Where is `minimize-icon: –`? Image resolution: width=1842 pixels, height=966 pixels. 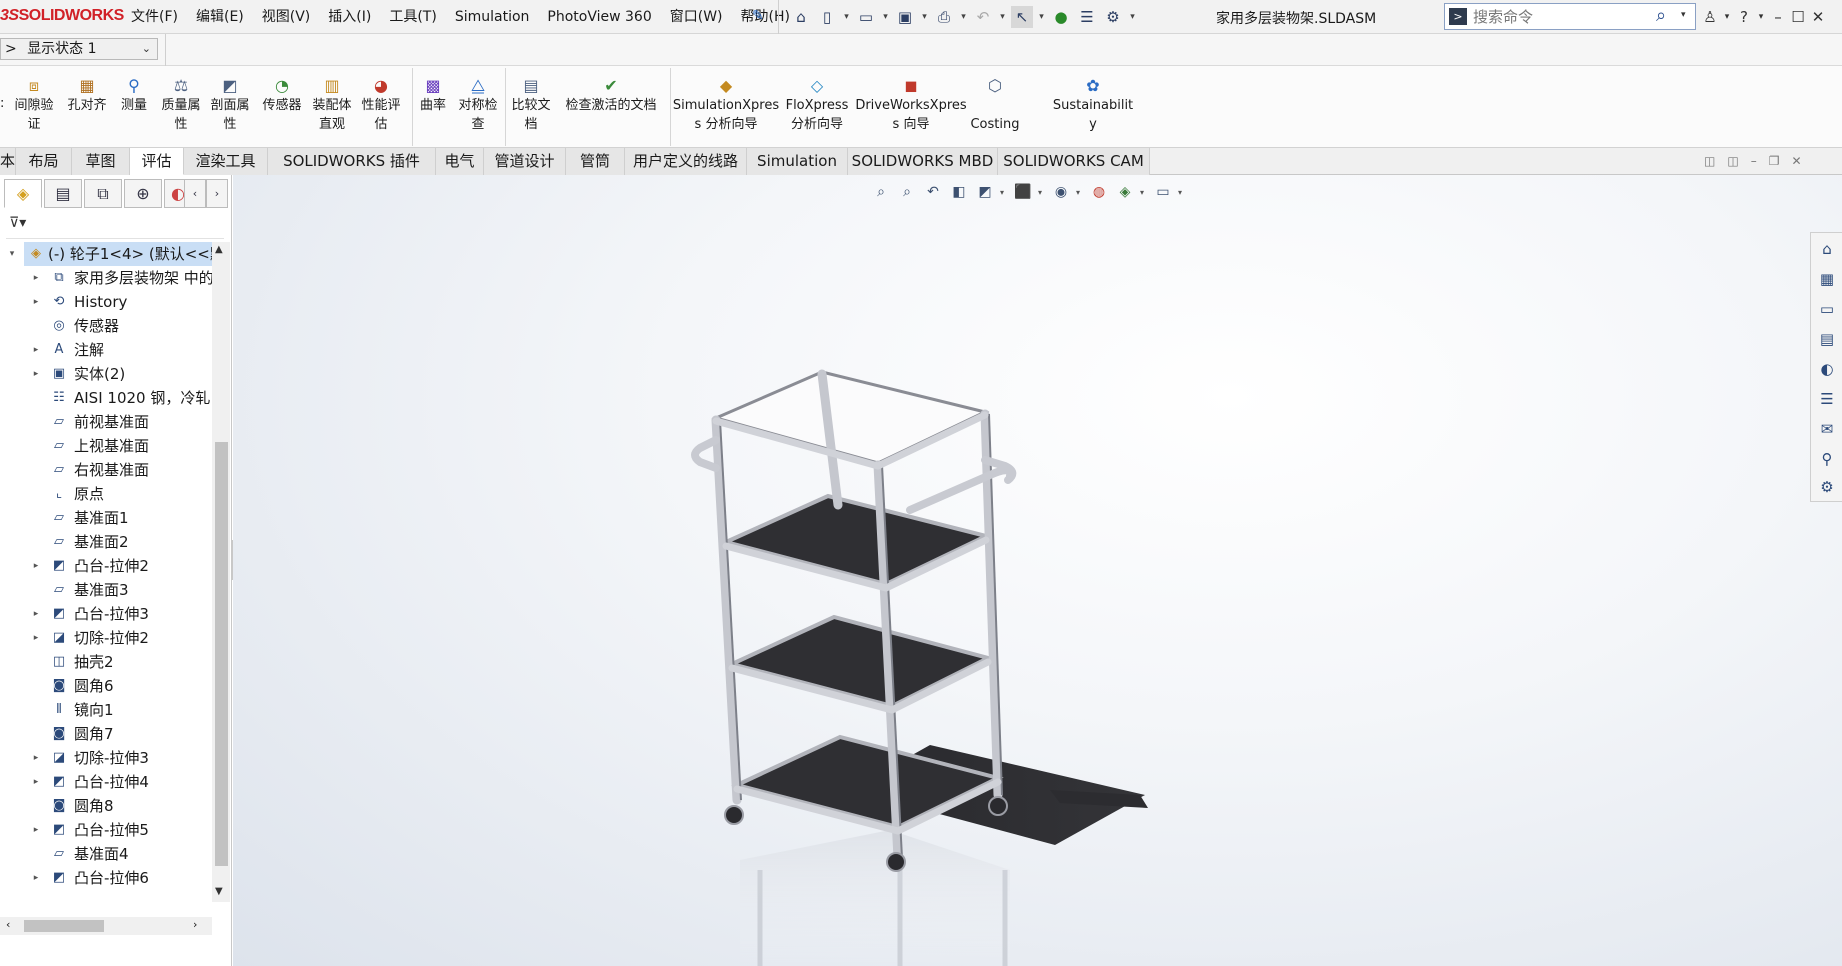 minimize-icon: – is located at coordinates (1778, 17).